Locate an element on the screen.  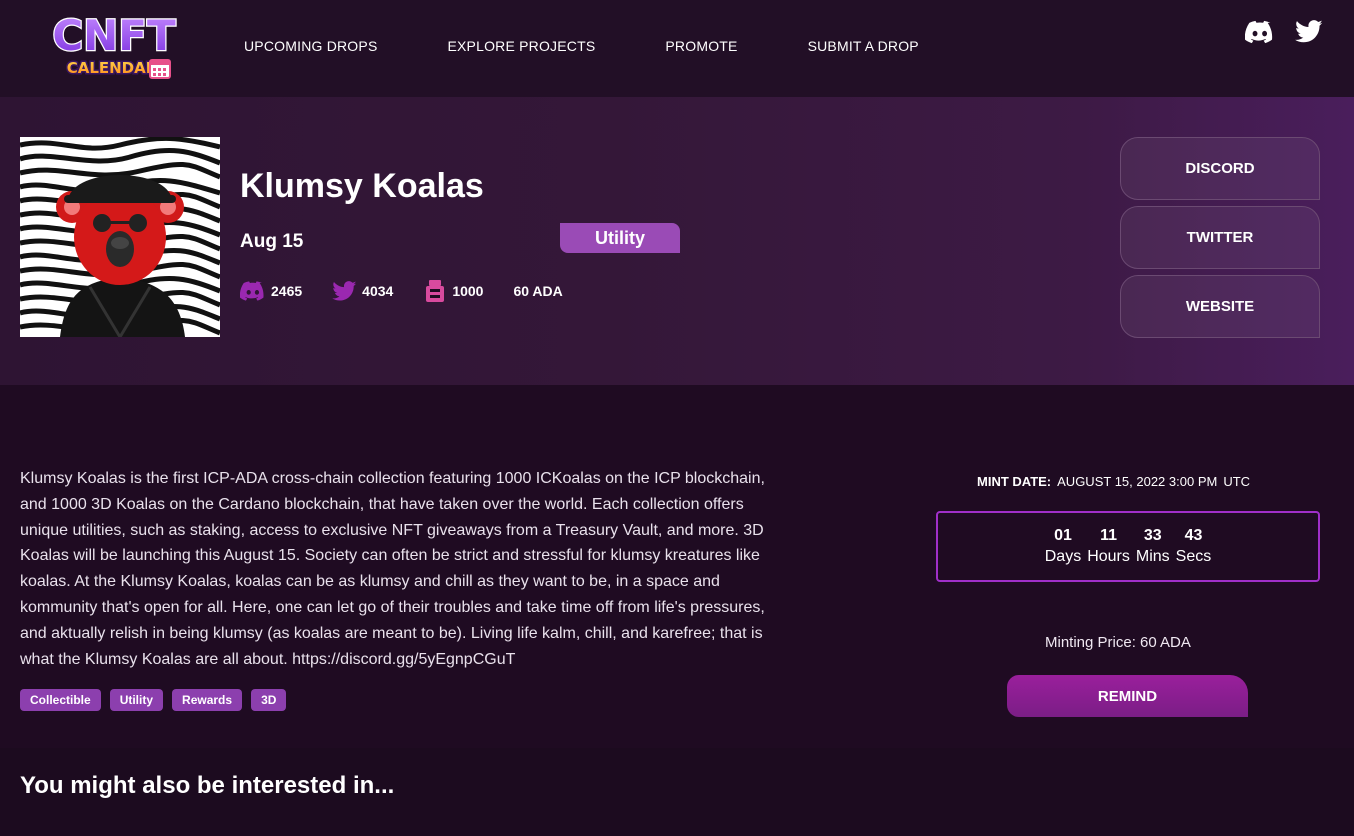
countdown-hours-value: 11 is located at coordinates (1108, 535).